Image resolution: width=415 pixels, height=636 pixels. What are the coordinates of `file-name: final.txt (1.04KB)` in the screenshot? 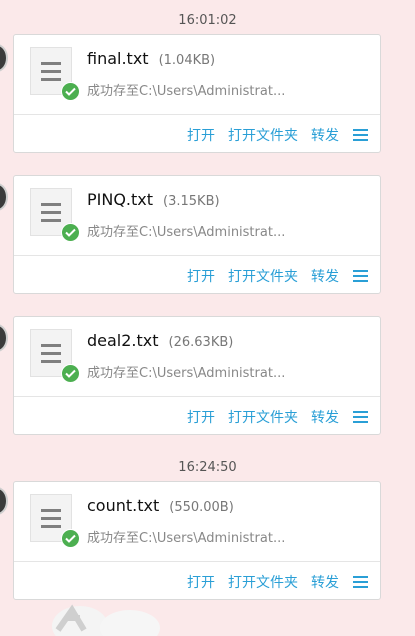 It's located at (151, 58).